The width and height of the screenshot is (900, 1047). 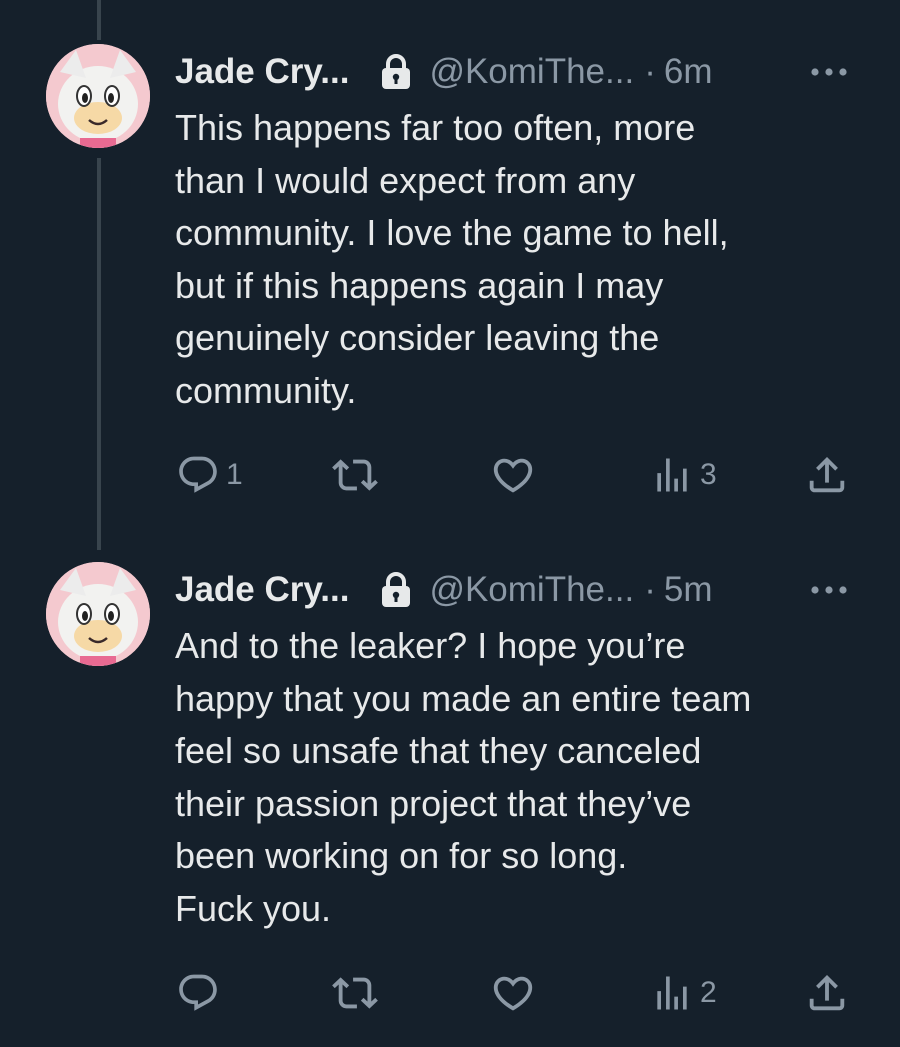 What do you see at coordinates (688, 72) in the screenshot?
I see `timestamp: 6m` at bounding box center [688, 72].